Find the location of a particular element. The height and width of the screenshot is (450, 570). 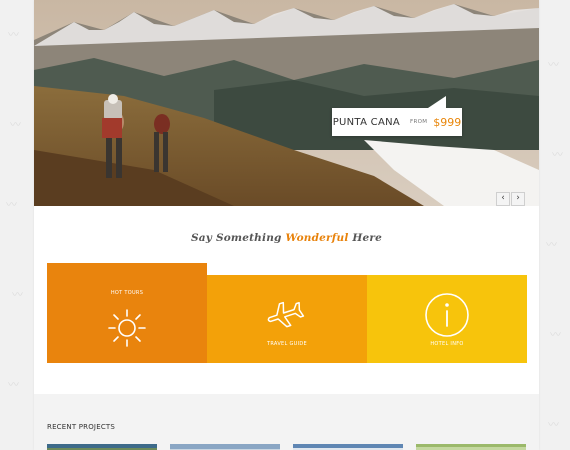

sun-icon is located at coordinates (127, 328).